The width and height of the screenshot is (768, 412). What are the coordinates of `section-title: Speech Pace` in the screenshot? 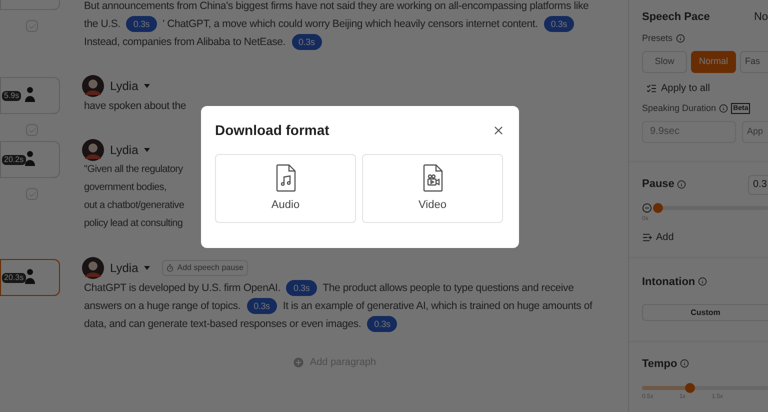 It's located at (676, 17).